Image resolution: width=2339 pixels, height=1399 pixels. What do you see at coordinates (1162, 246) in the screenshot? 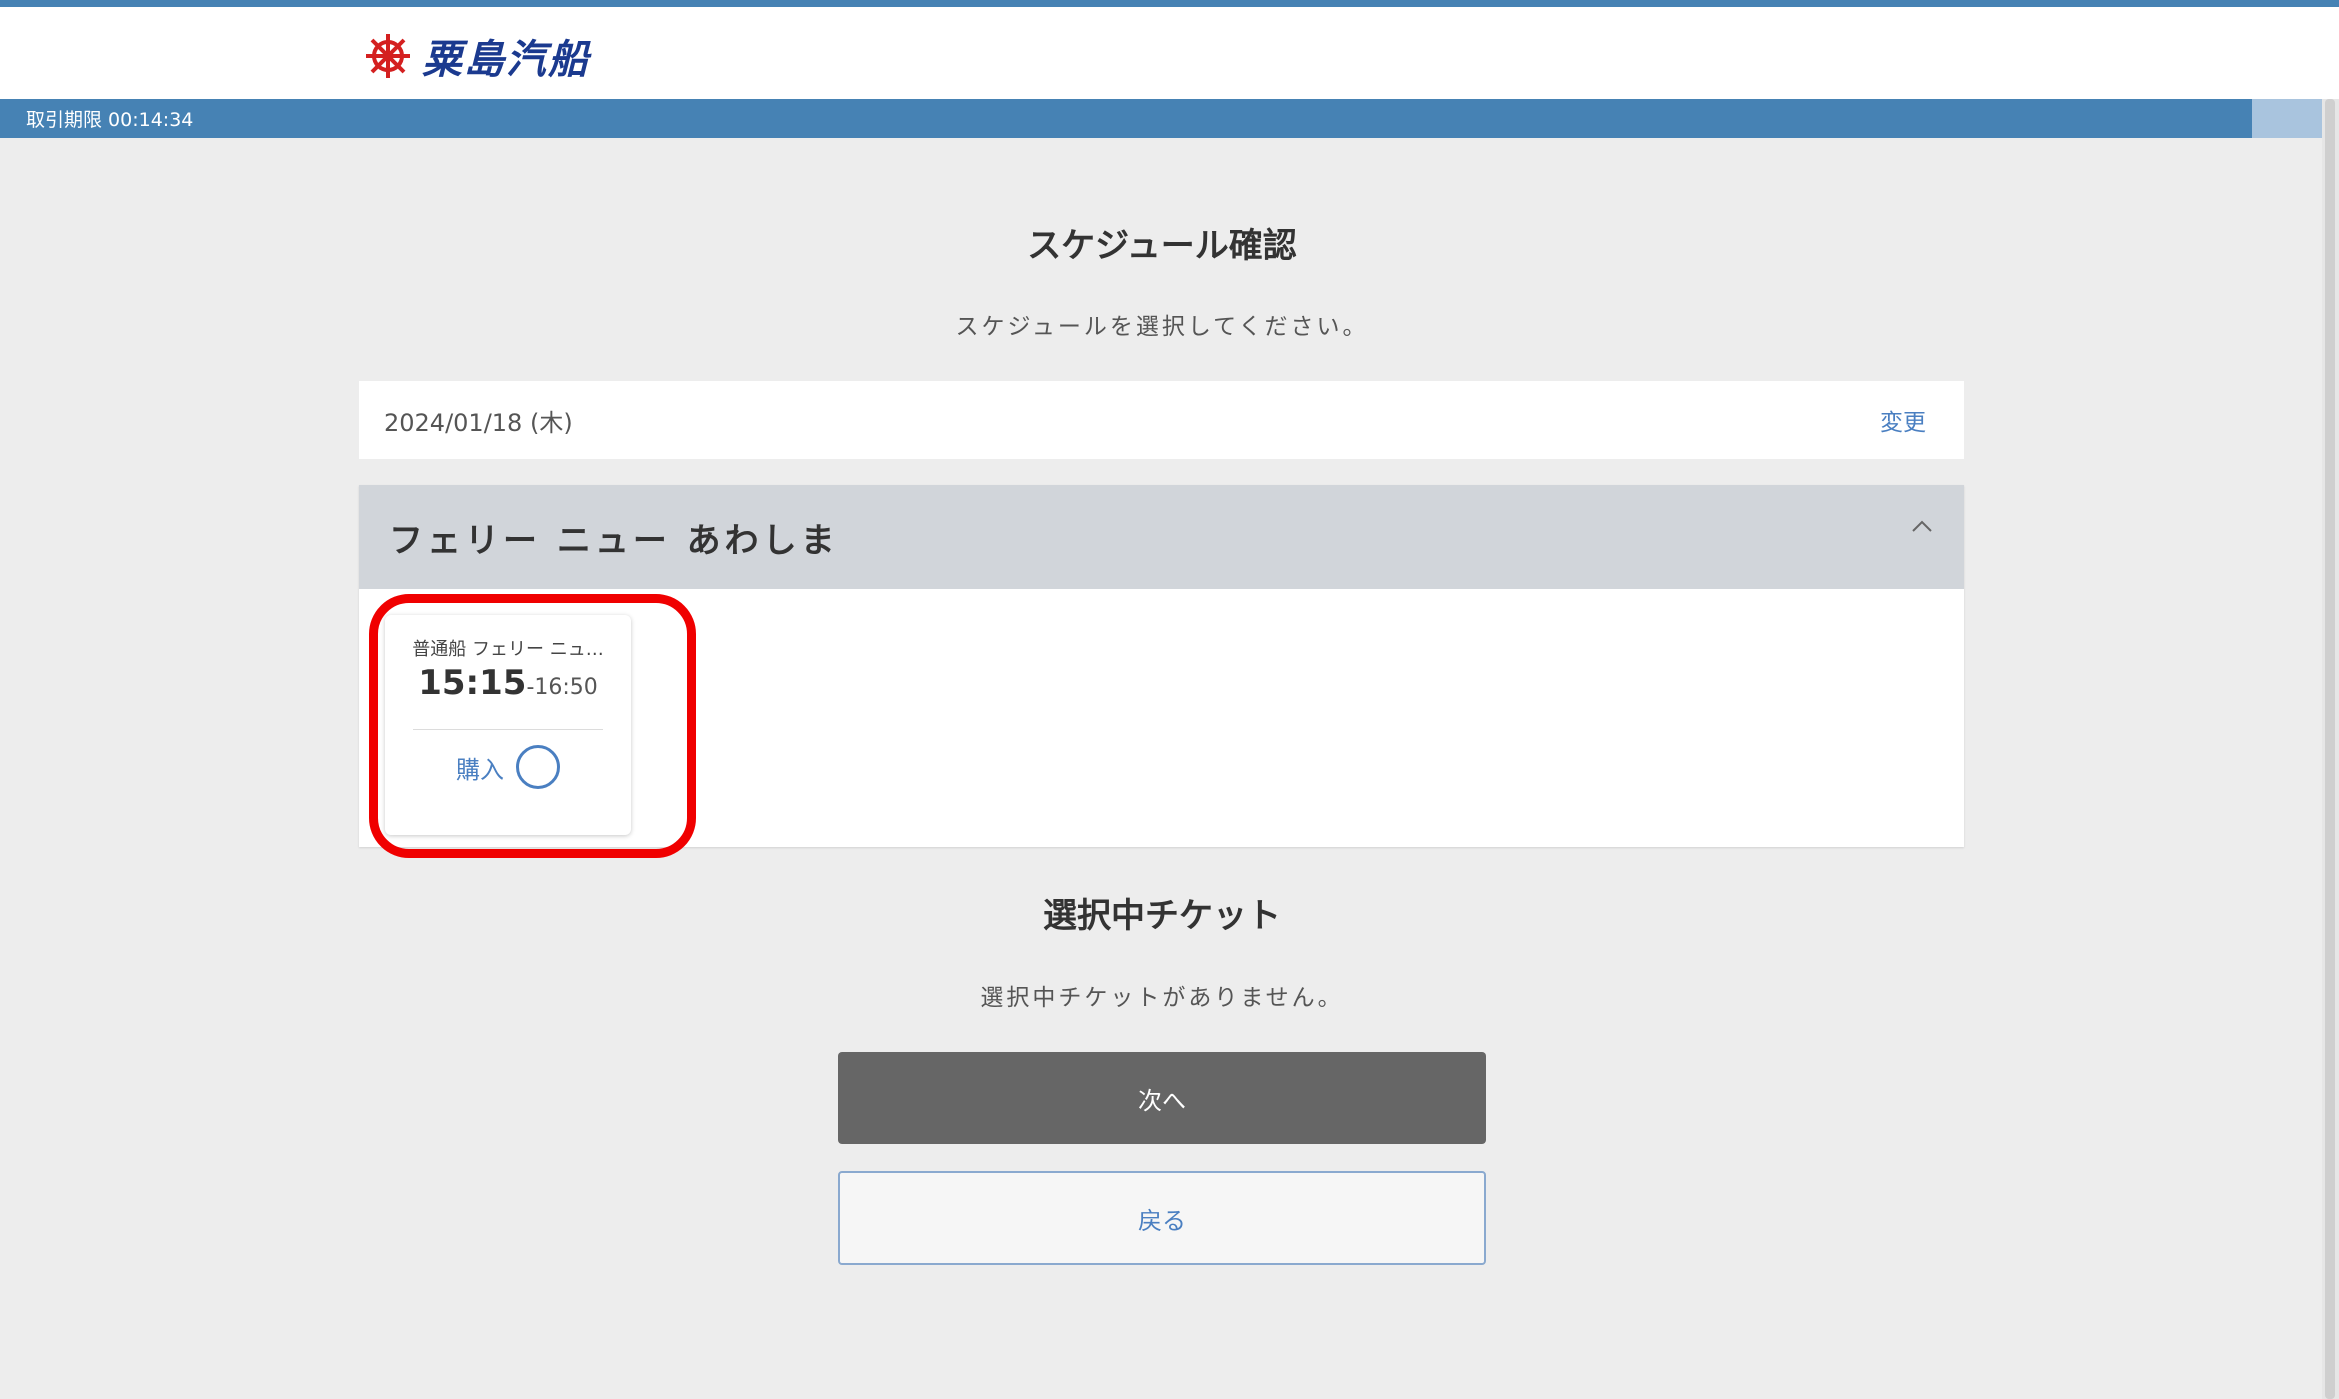
I see `page-title: スケジュール確認` at bounding box center [1162, 246].